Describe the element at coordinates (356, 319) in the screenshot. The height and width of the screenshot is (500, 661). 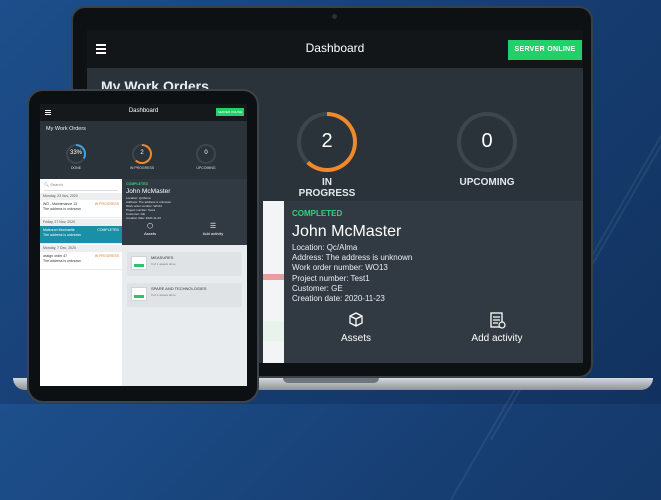
I see `cube-icon` at that location.